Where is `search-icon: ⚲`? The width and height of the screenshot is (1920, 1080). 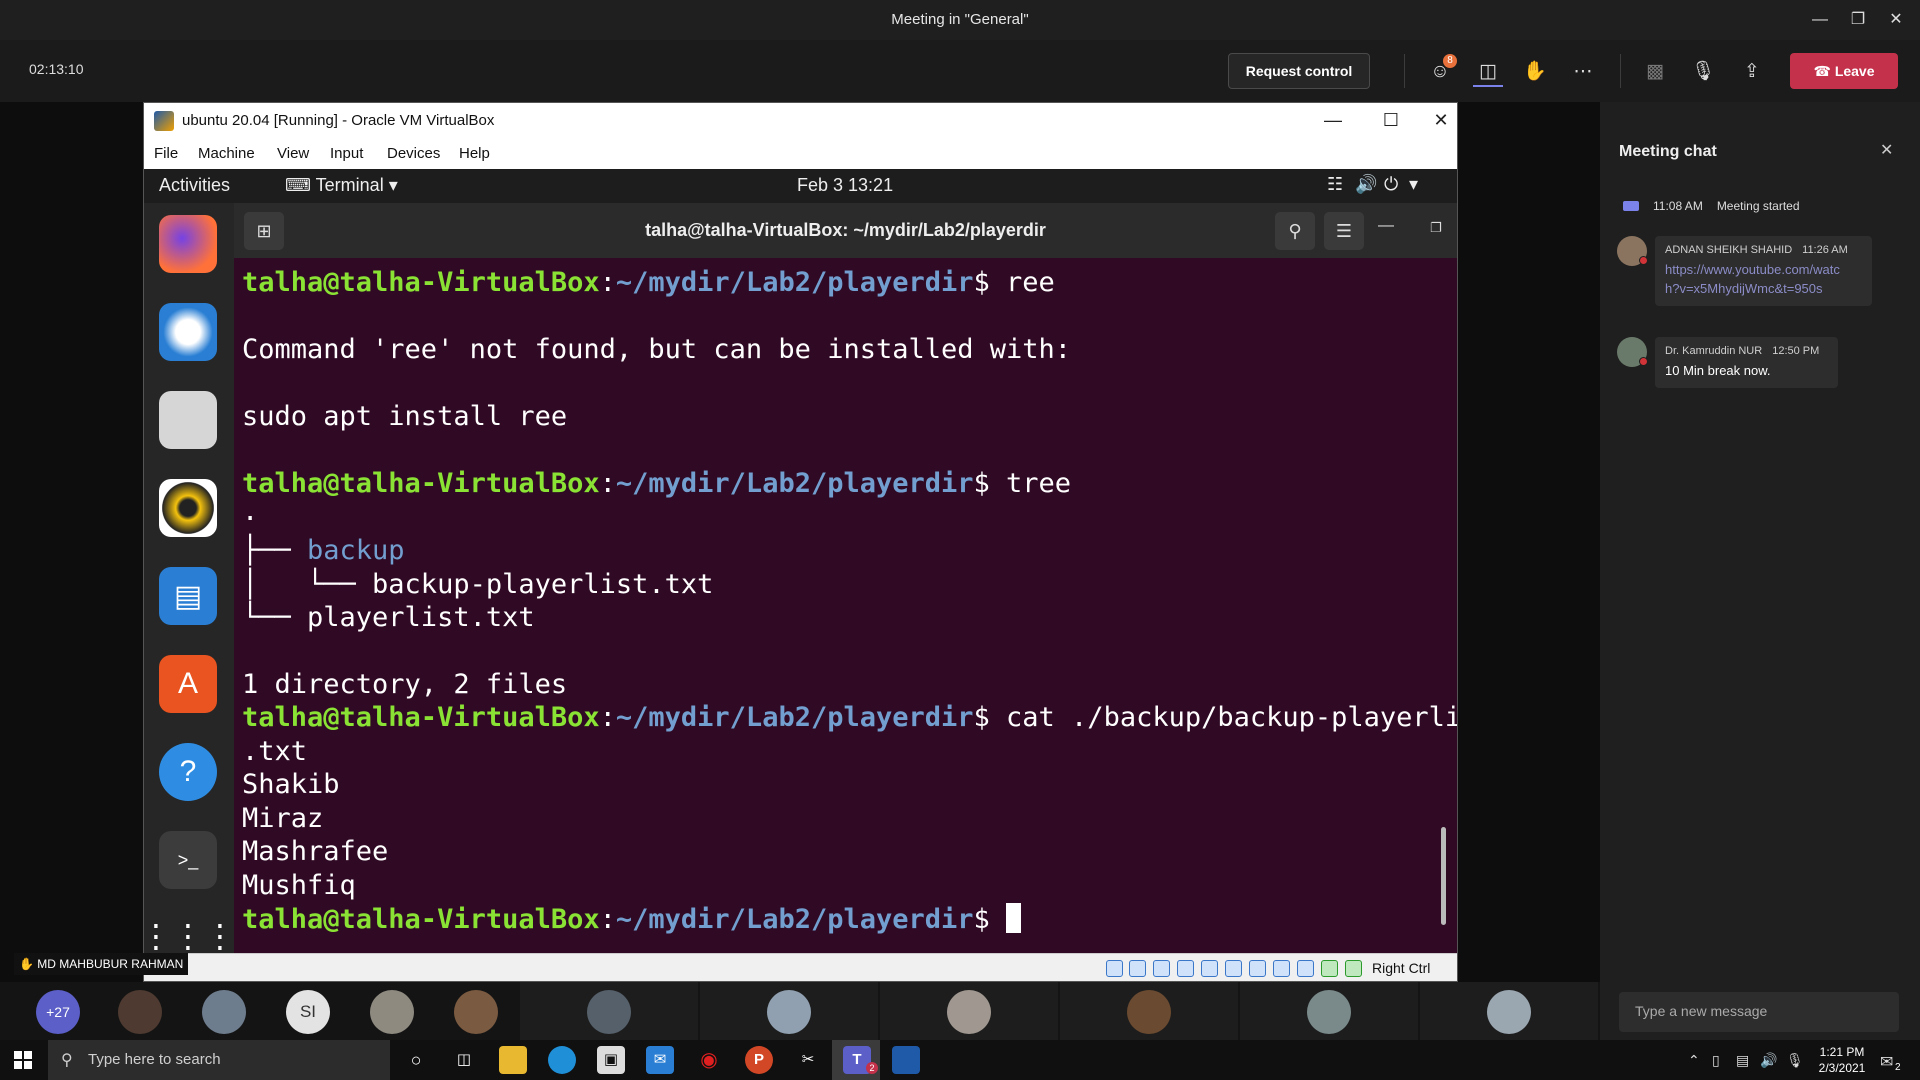 search-icon: ⚲ is located at coordinates (1295, 231).